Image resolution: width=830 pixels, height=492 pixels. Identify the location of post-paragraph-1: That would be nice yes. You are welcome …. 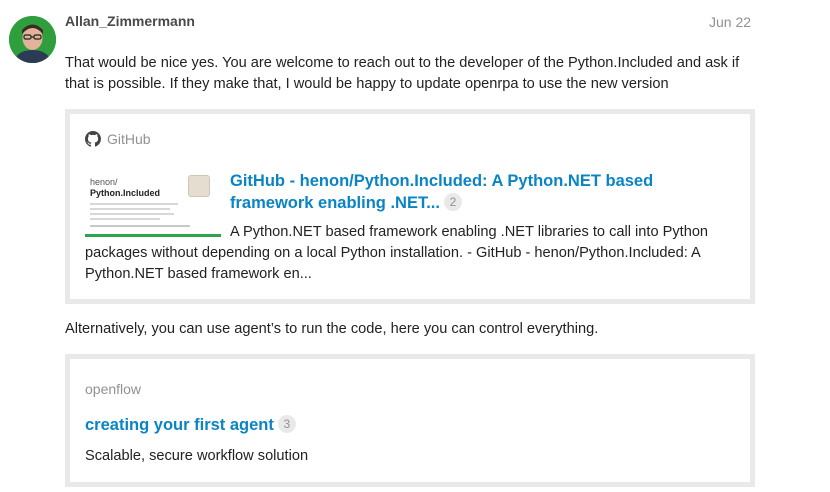
(402, 73).